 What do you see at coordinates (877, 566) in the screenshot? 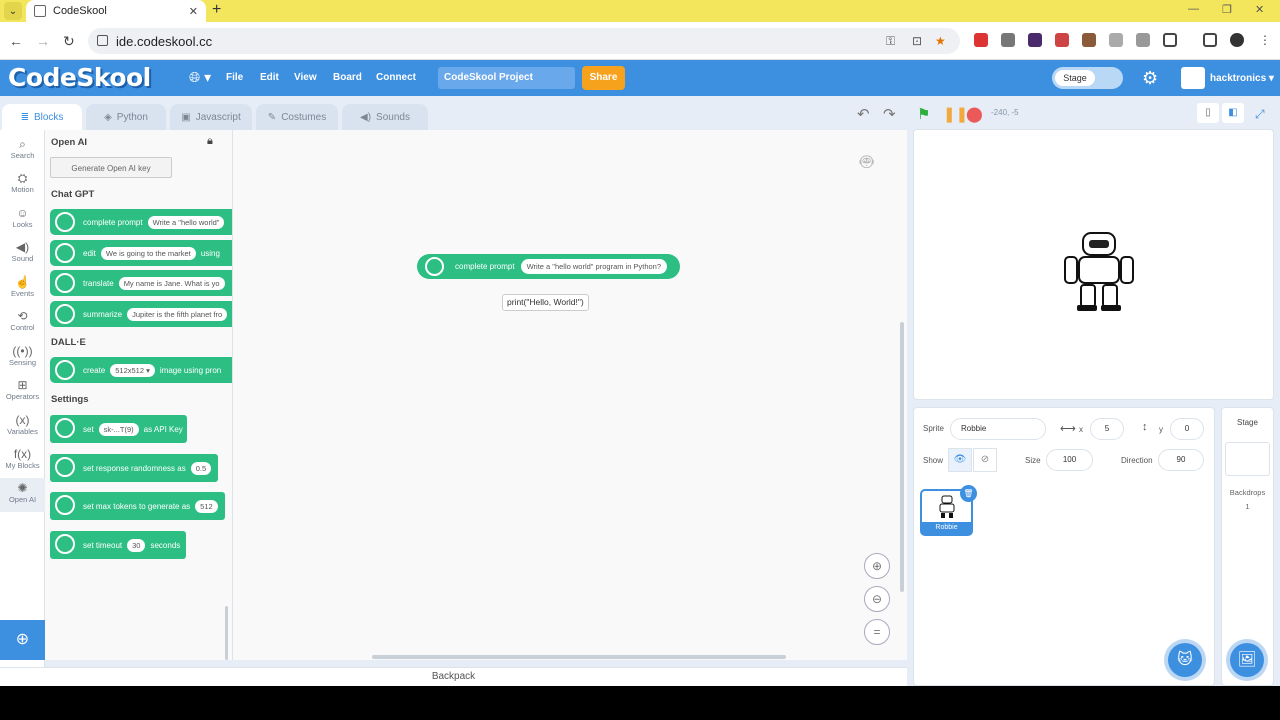
I see `zoom-in-button: ⊕` at bounding box center [877, 566].